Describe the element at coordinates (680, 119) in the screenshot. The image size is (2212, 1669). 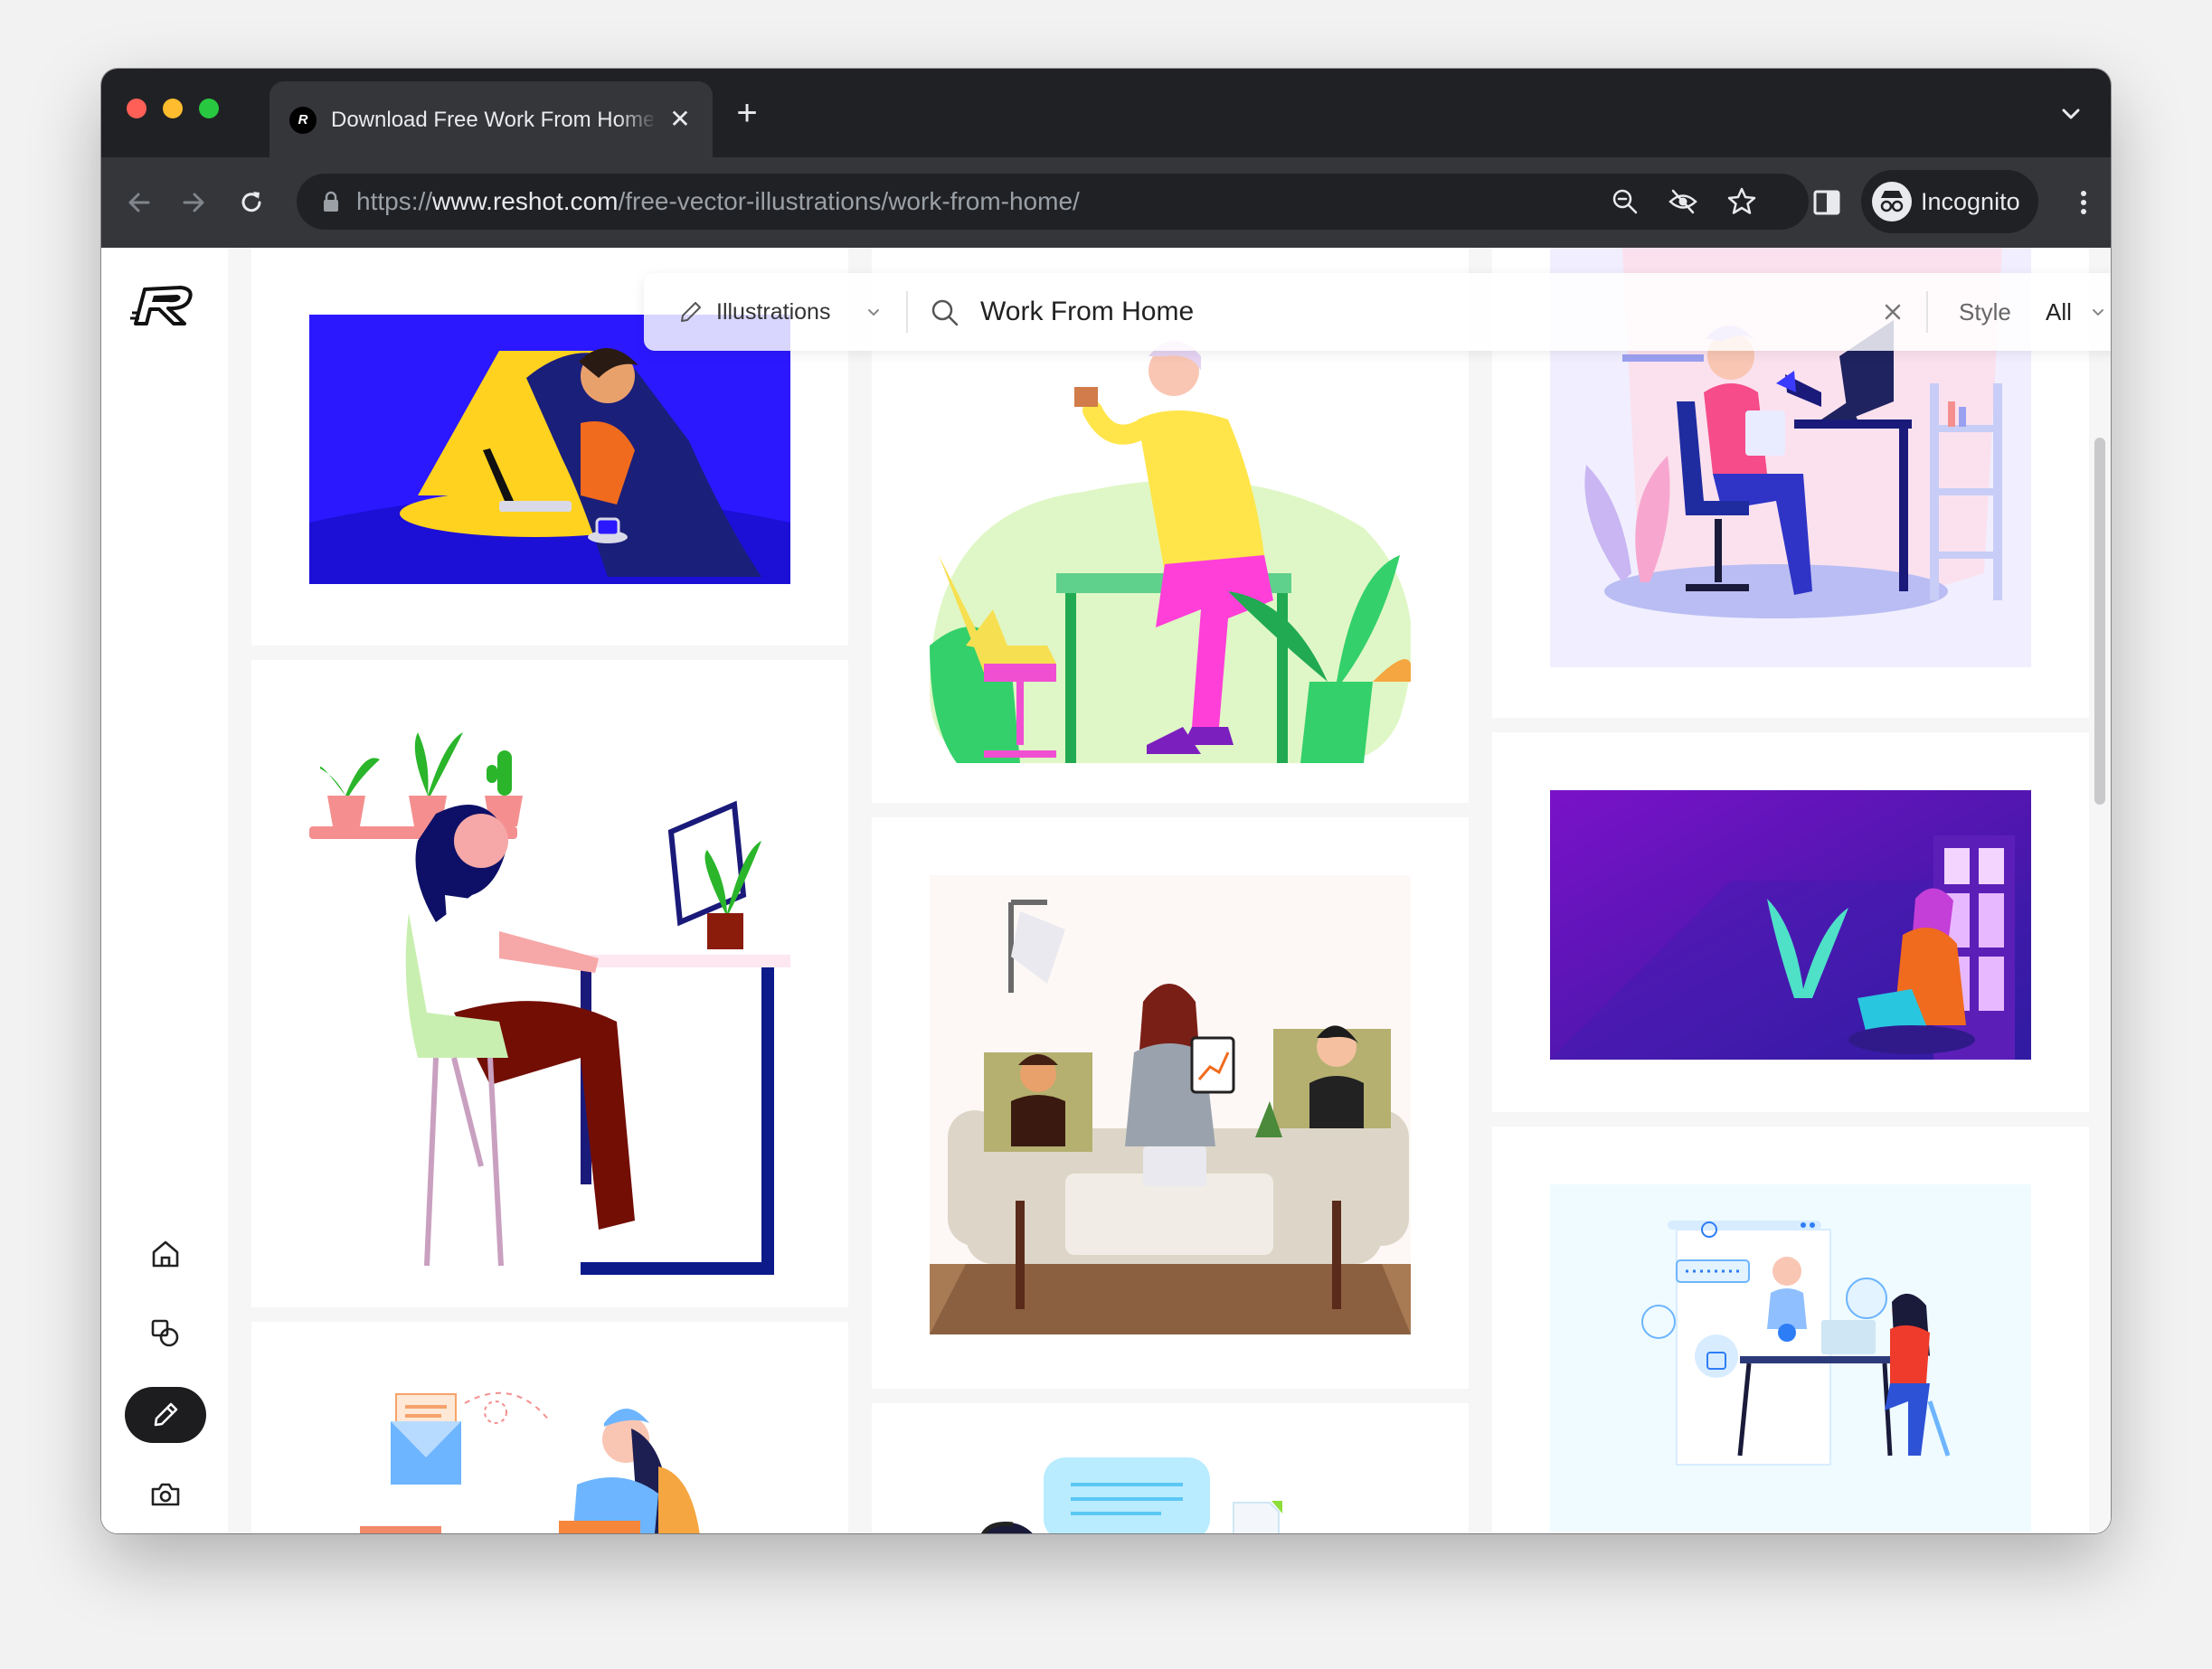
I see `tab-close-button: ✕` at that location.